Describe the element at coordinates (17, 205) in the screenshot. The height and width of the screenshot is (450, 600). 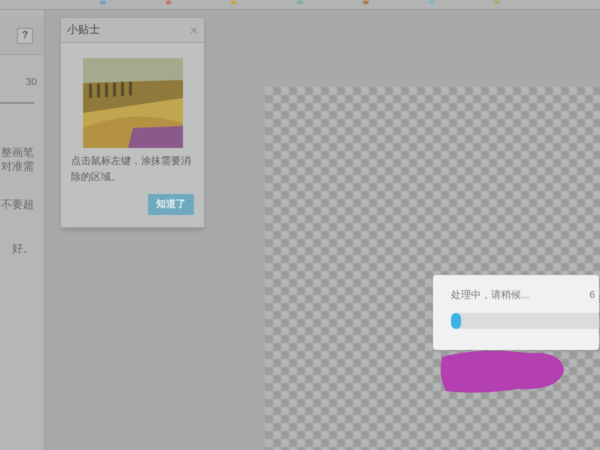
I see `instruction-text: 不要超` at that location.